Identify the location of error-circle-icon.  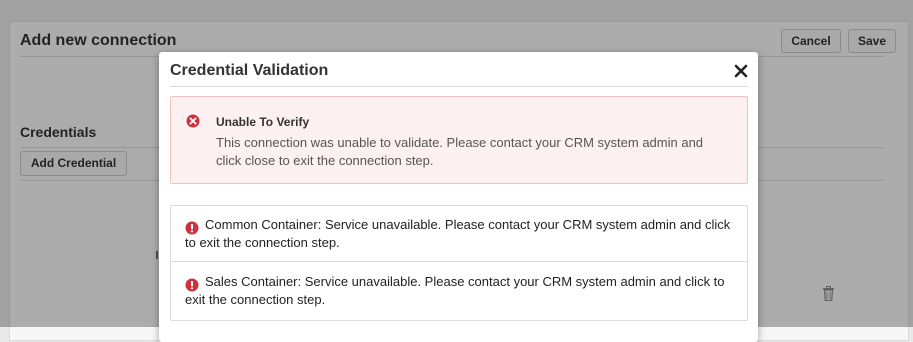
(193, 121).